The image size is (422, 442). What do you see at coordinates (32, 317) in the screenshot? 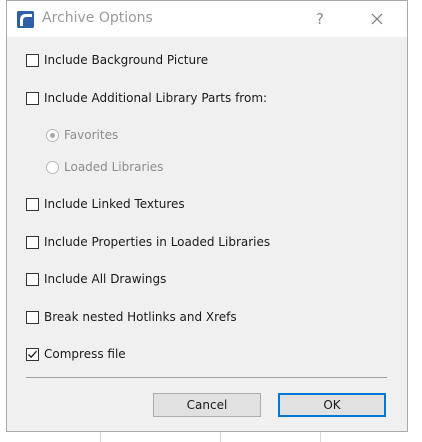
I see `break-nested-hotlinks-checkbox` at bounding box center [32, 317].